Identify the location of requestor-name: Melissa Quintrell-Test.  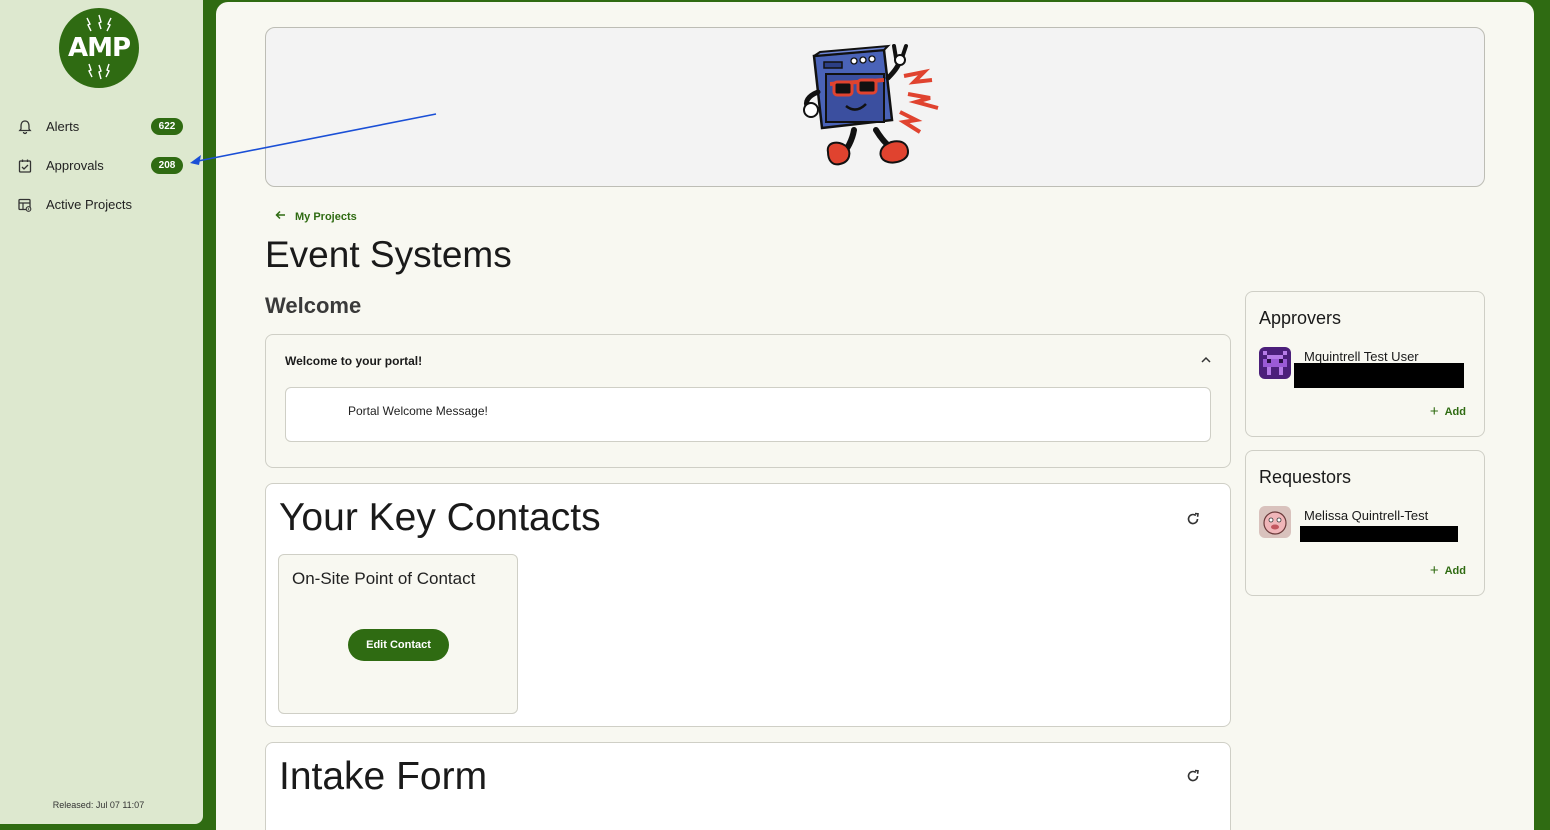
(1366, 515).